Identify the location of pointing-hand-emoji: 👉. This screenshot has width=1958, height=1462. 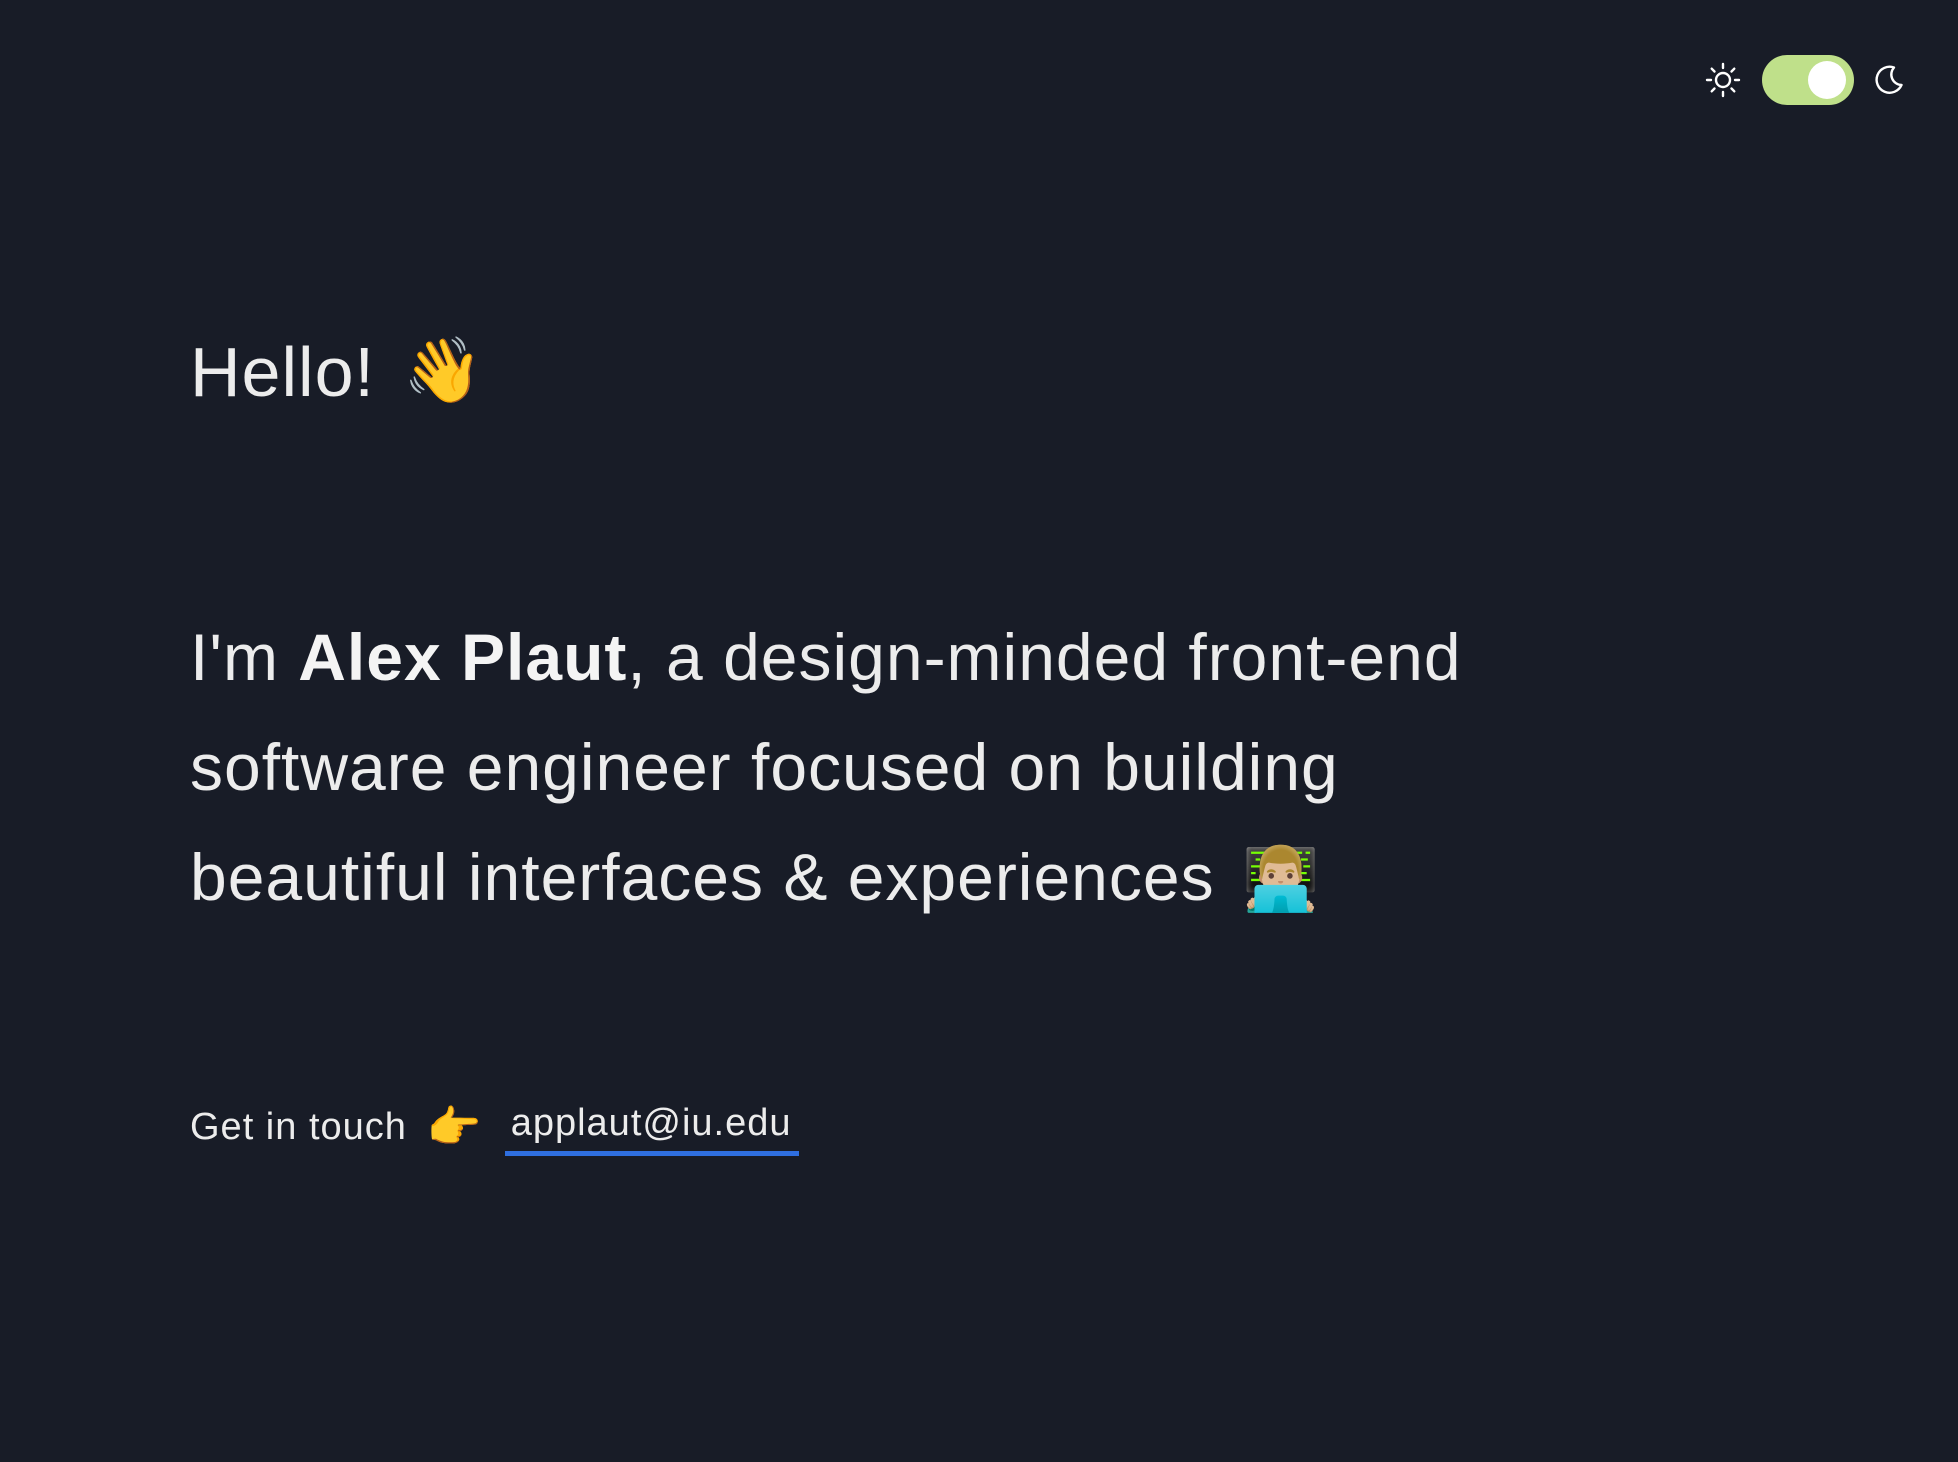
(454, 1127).